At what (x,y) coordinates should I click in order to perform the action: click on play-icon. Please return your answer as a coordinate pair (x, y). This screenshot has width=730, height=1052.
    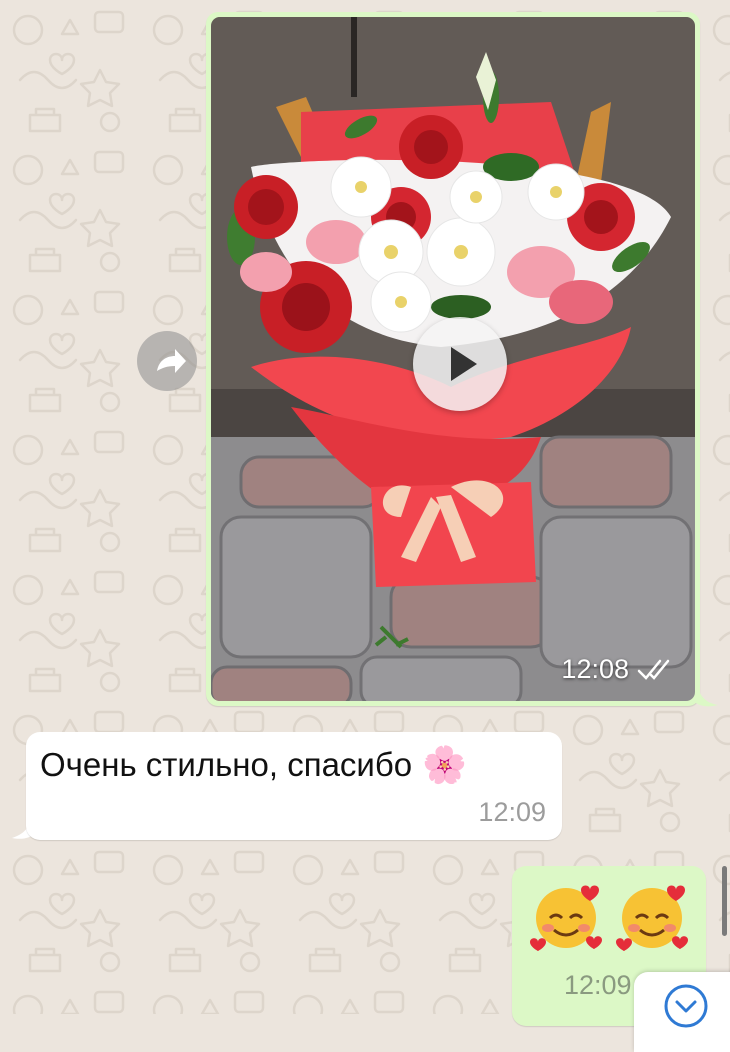
    Looking at the image, I should click on (464, 364).